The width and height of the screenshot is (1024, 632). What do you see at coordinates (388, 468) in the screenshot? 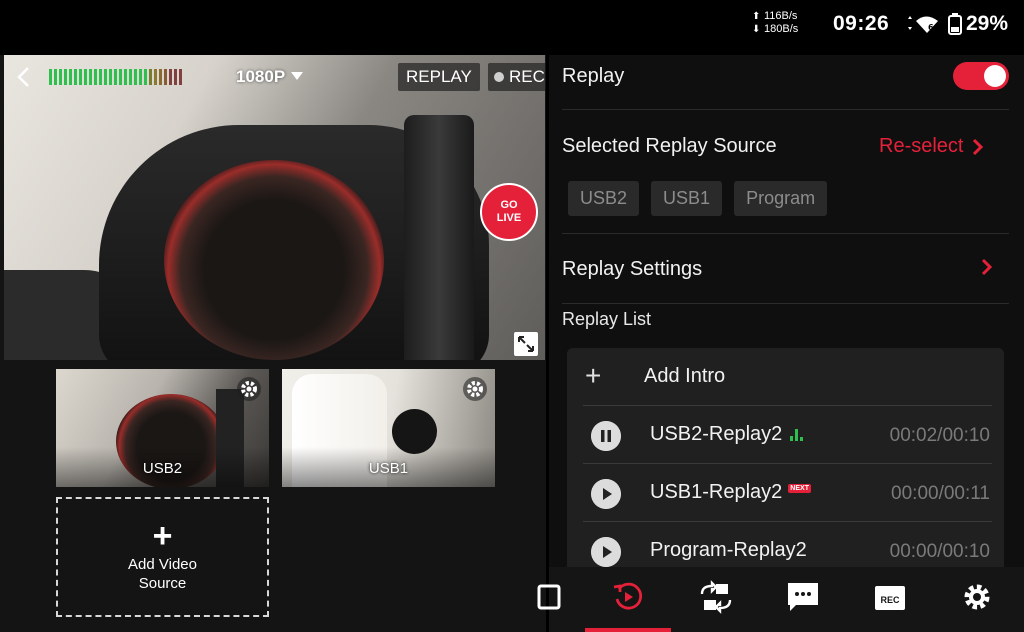
I see `source-label: USB1` at bounding box center [388, 468].